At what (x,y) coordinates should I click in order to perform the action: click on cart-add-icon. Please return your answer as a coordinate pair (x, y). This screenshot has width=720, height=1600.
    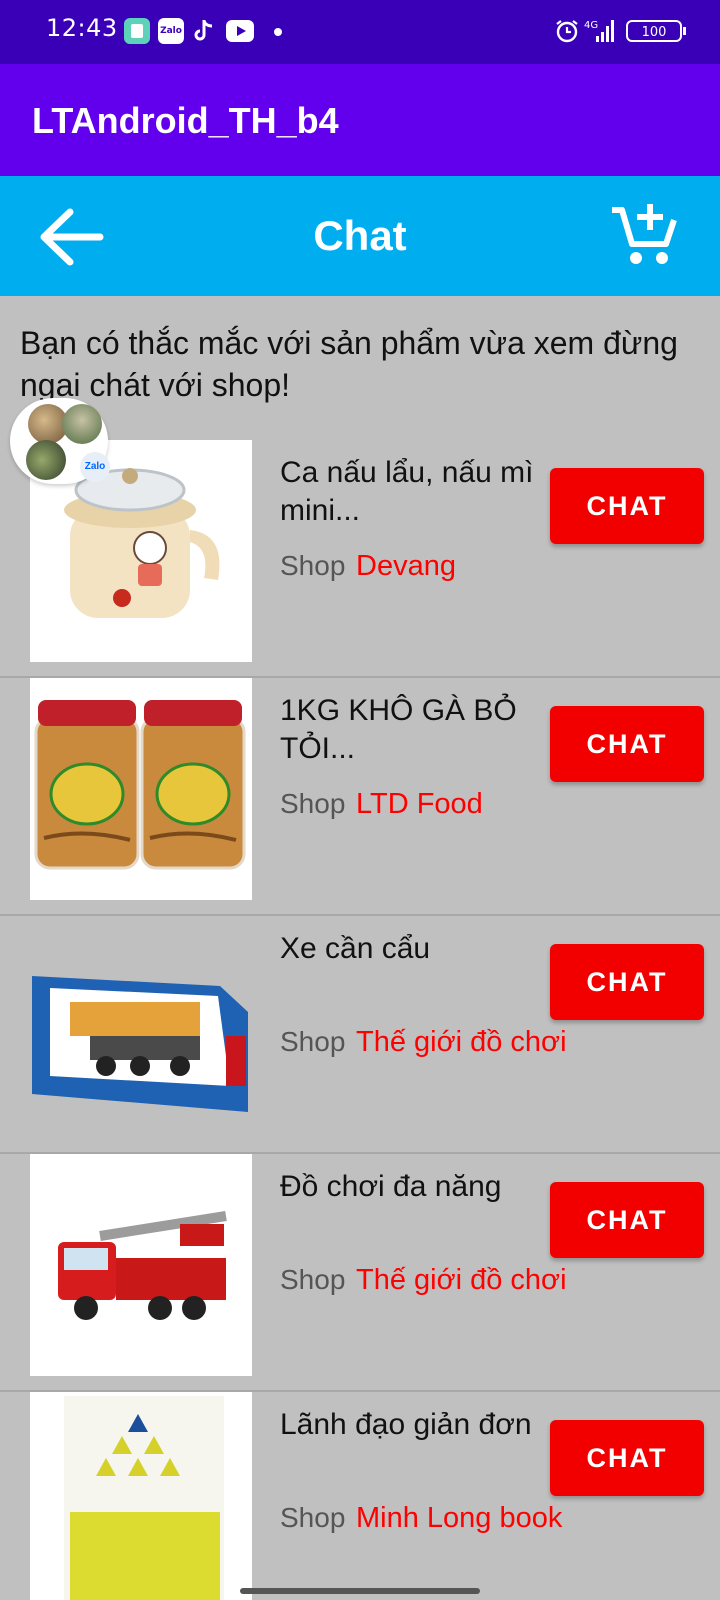
    Looking at the image, I should click on (644, 234).